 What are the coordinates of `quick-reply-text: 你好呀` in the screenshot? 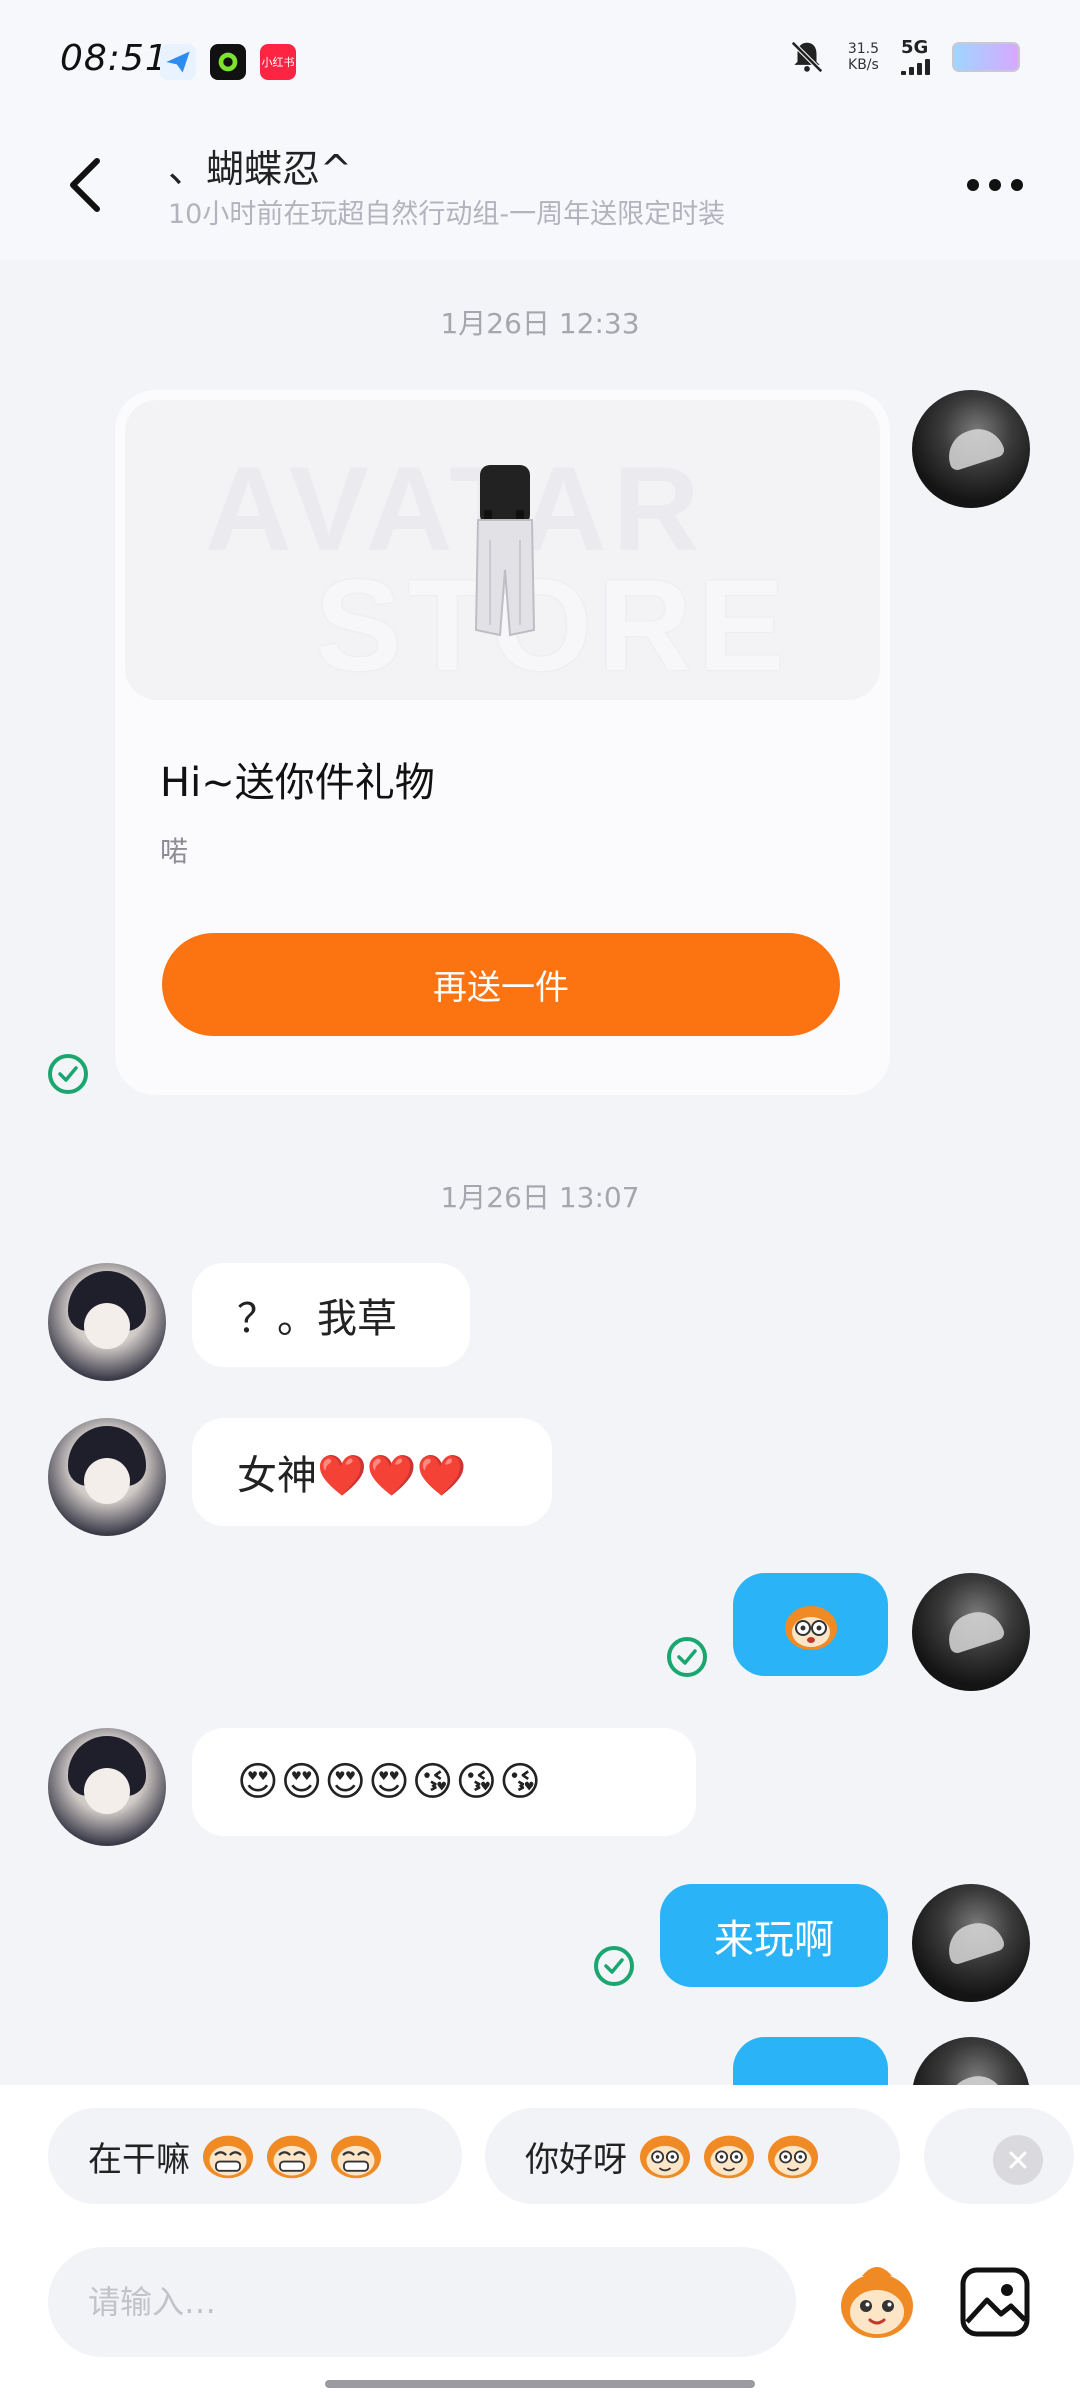 It's located at (576, 2159).